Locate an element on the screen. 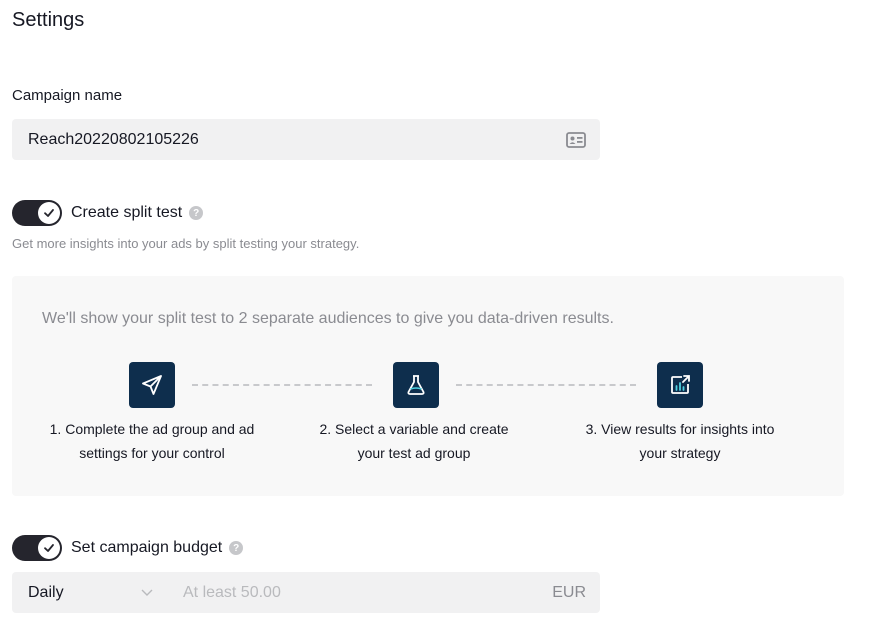 Image resolution: width=892 pixels, height=632 pixels. budget-period-select: Daily is located at coordinates (89, 592).